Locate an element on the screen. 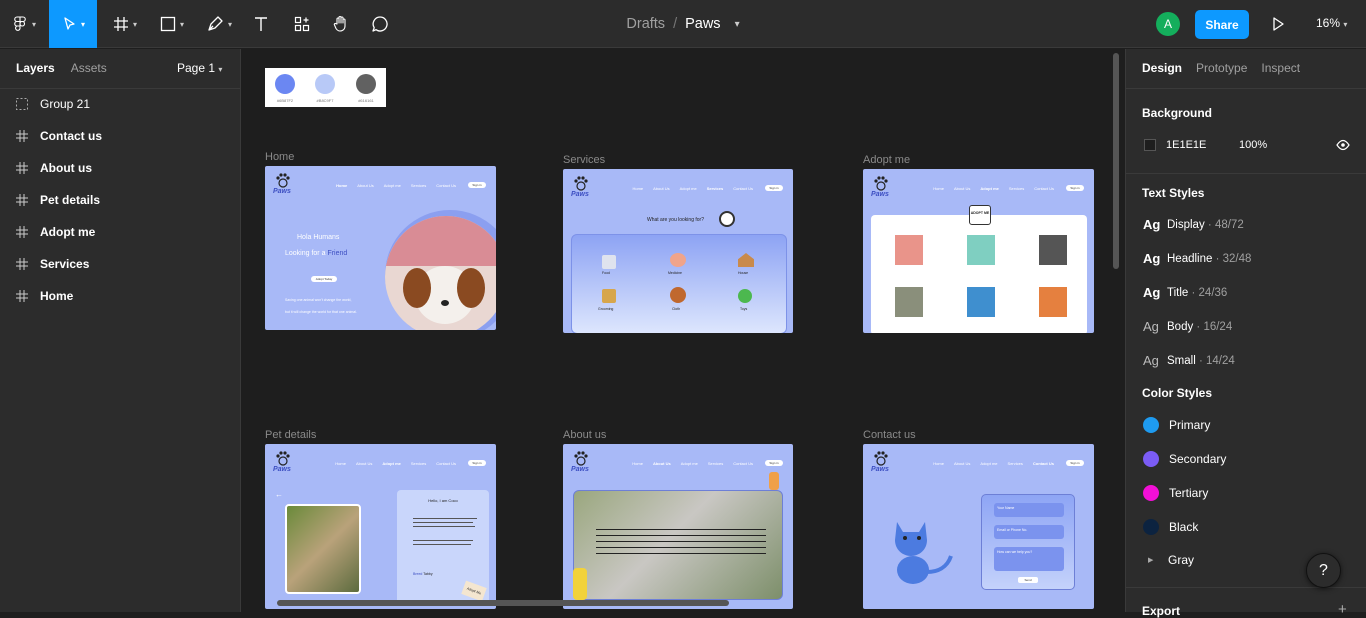 The image size is (1366, 618). frame-label-home: Home is located at coordinates (279, 157).